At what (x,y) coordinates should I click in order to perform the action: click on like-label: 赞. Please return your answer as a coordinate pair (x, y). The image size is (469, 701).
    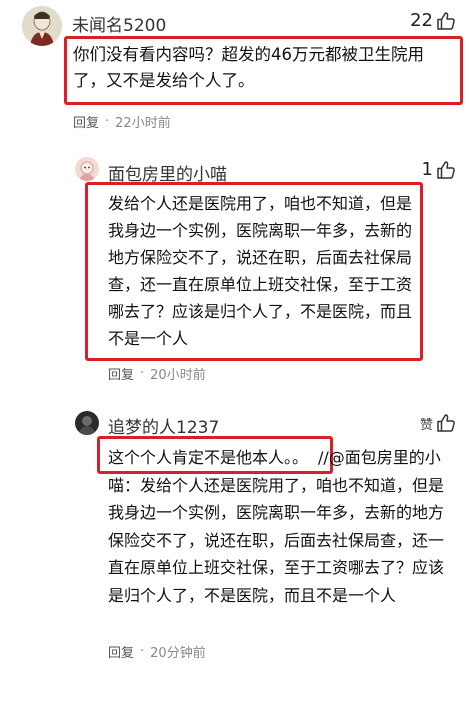
    Looking at the image, I should click on (426, 425).